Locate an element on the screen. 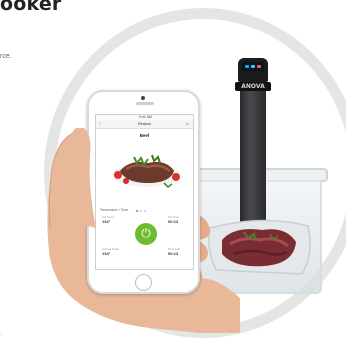 Image resolution: width=346 pixels, height=345 pixels. power-button: ⏻ is located at coordinates (146, 234).